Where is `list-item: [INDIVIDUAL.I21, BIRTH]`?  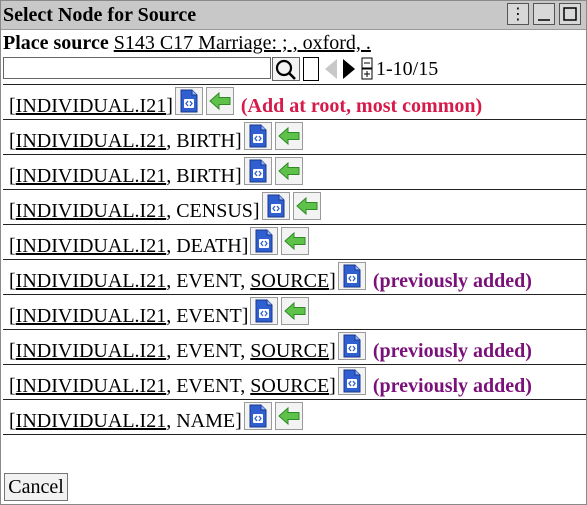 list-item: [INDIVIDUAL.I21, BIRTH] is located at coordinates (294, 171).